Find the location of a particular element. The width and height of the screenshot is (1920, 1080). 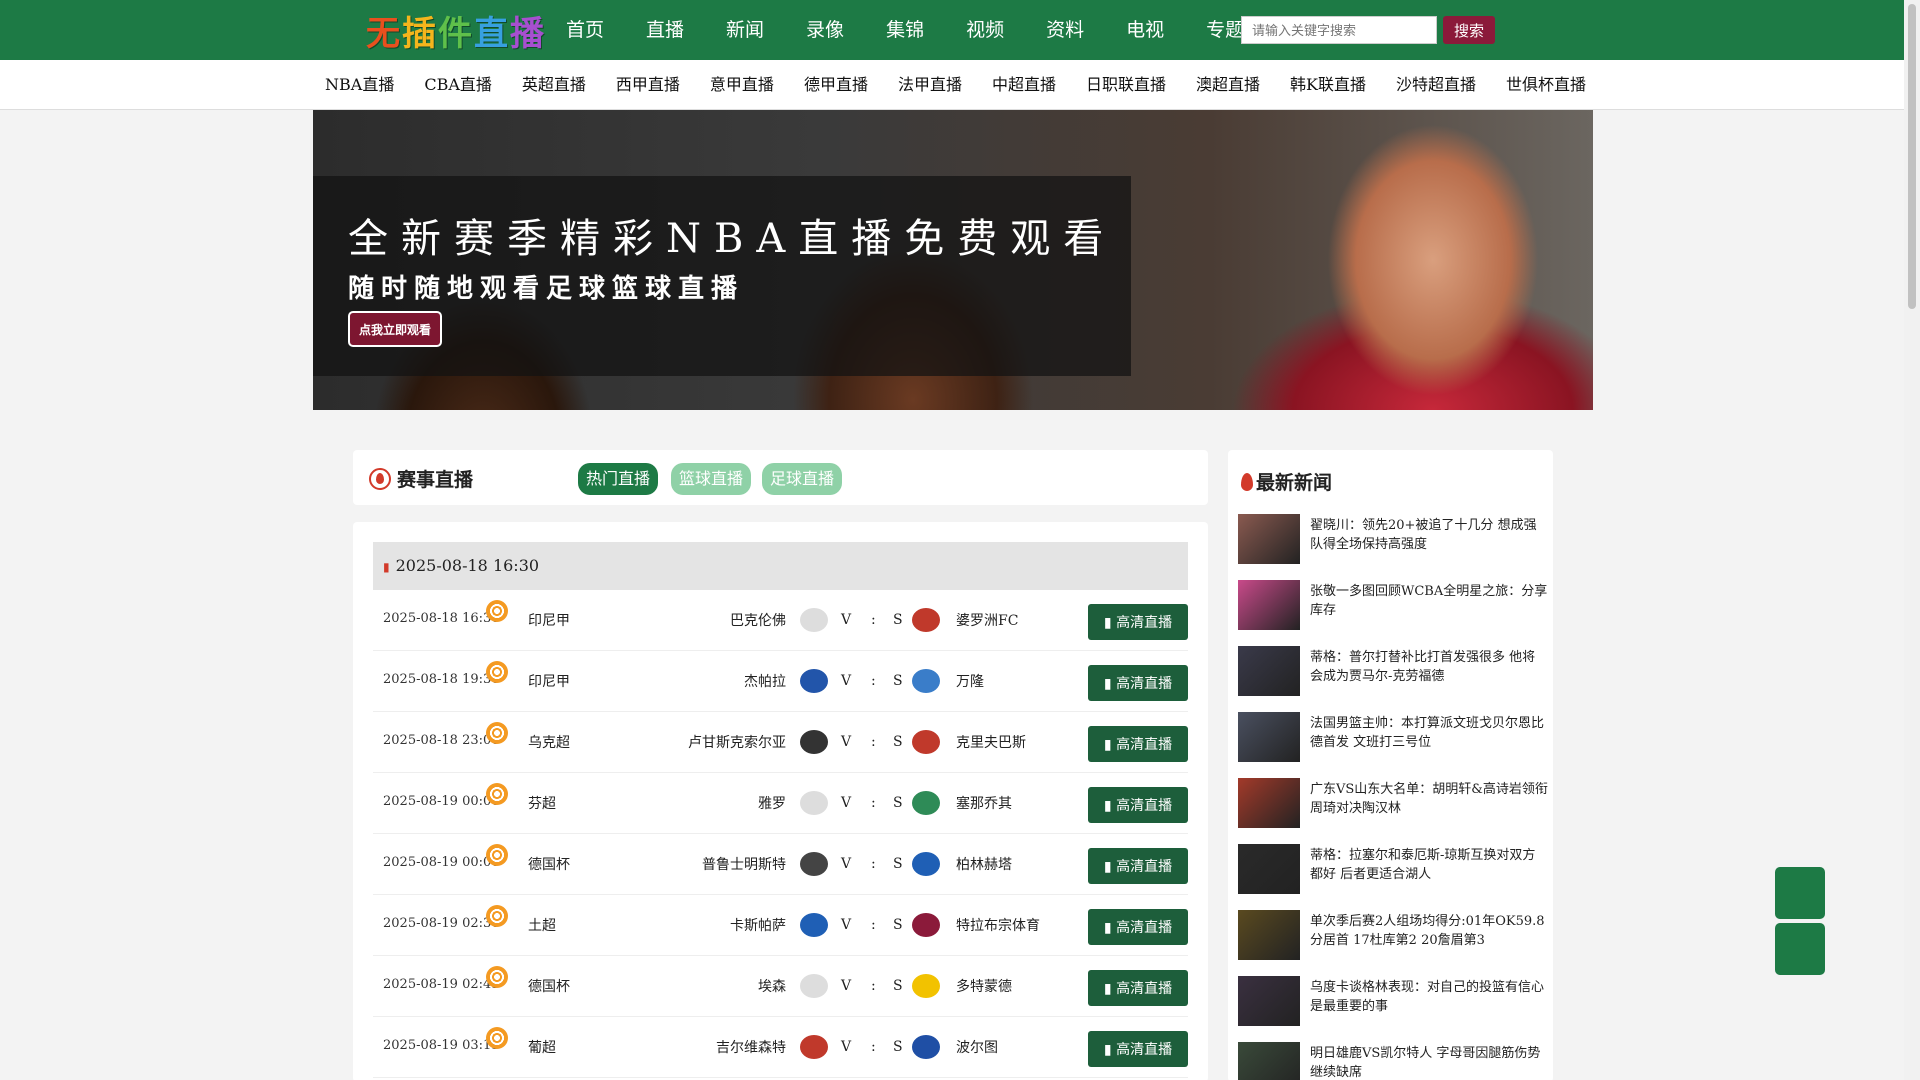

home-team: 卢甘斯克索尔亚 is located at coordinates (737, 742).